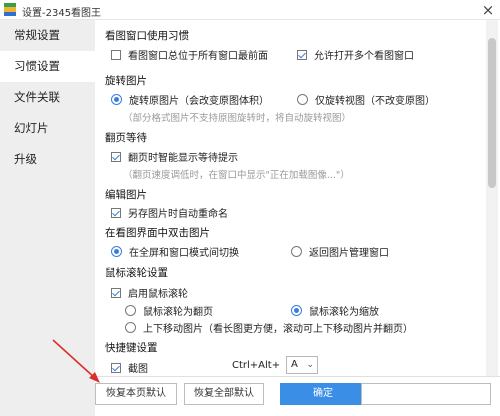  What do you see at coordinates (10, 9) in the screenshot?
I see `app-logo-icon` at bounding box center [10, 9].